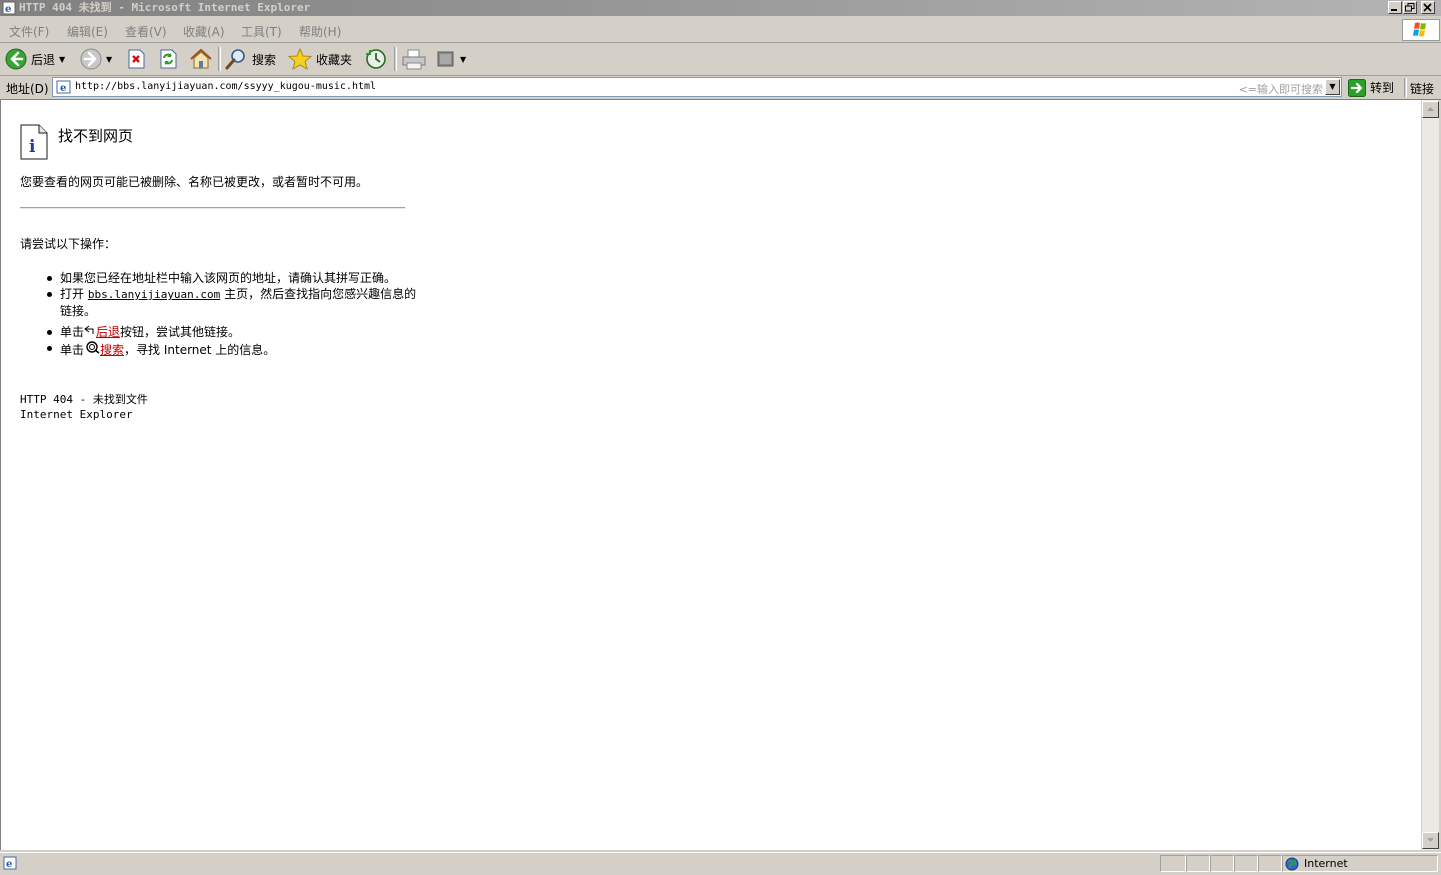 Image resolution: width=1441 pixels, height=875 pixels. What do you see at coordinates (250, 59) in the screenshot?
I see `search-button: 搜索` at bounding box center [250, 59].